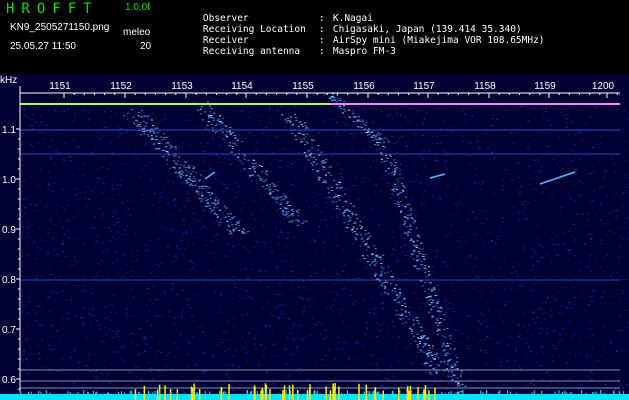 The width and height of the screenshot is (629, 400). What do you see at coordinates (60, 86) in the screenshot?
I see `x-tick-label: 1151` at bounding box center [60, 86].